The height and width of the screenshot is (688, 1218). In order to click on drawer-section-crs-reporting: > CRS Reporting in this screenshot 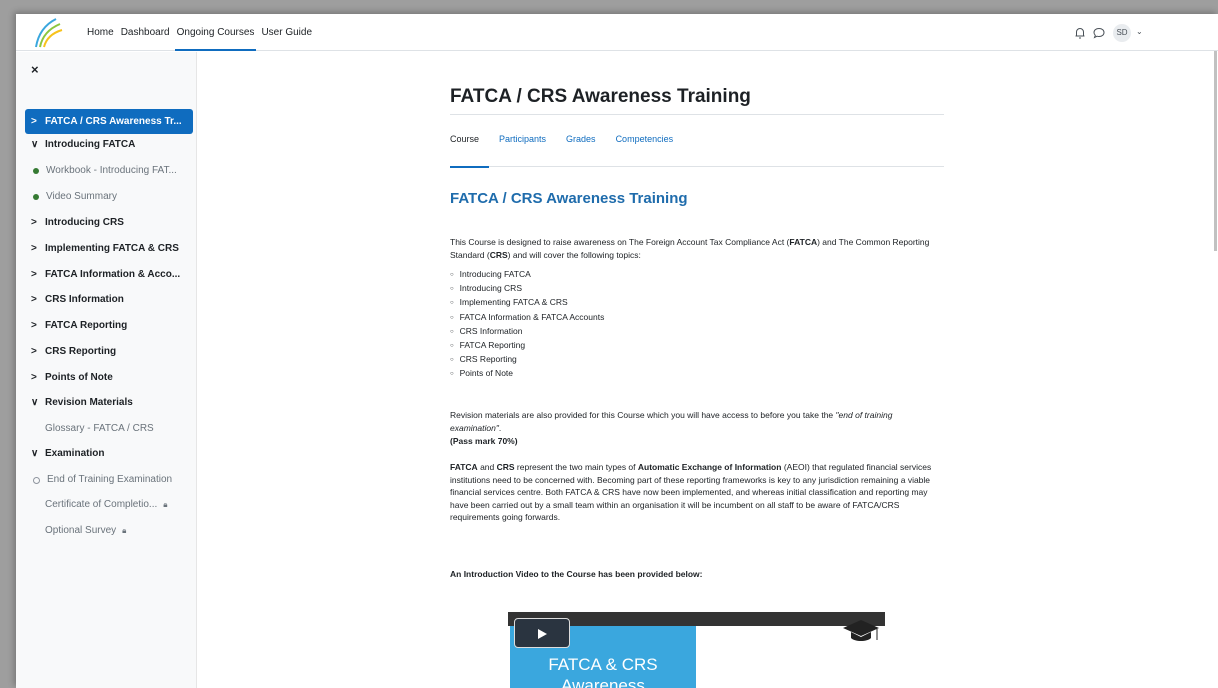, I will do `click(109, 352)`.